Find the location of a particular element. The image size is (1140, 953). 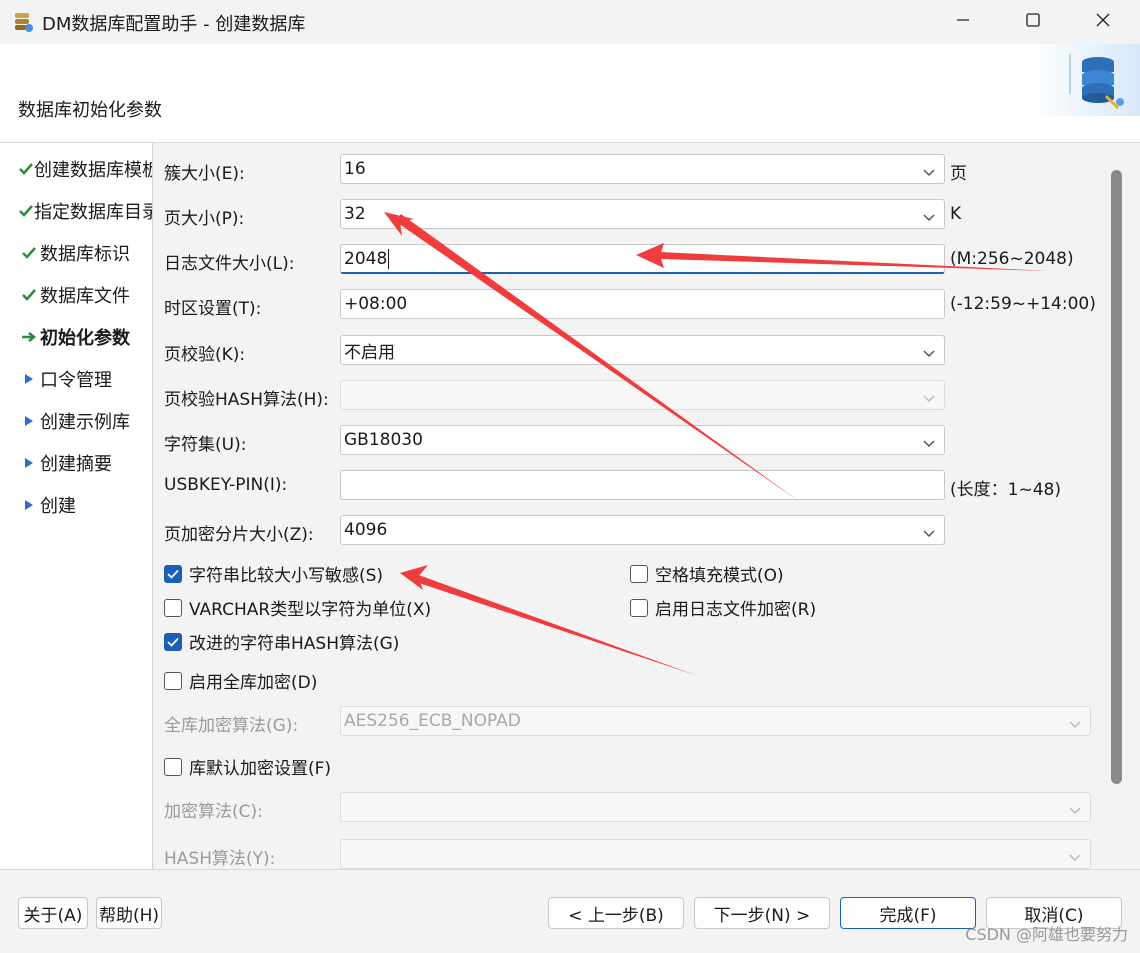

varchar-char-unit-checkbox: VARCHAR类型以字符为单位(X) is located at coordinates (297, 607).